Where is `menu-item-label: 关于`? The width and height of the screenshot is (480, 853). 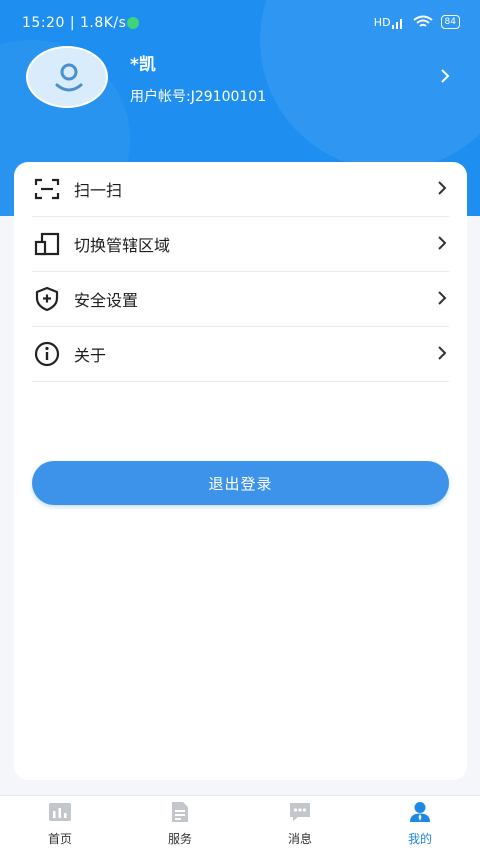 menu-item-label: 关于 is located at coordinates (90, 355).